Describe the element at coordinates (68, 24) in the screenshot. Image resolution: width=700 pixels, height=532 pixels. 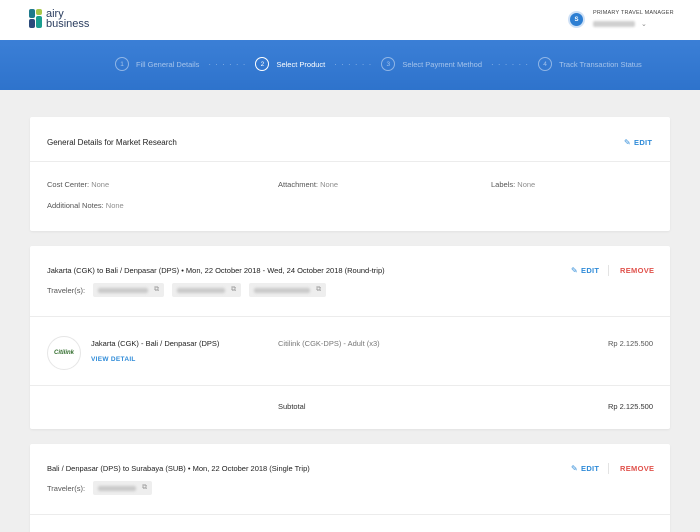
I see `logo-text-business: business` at that location.